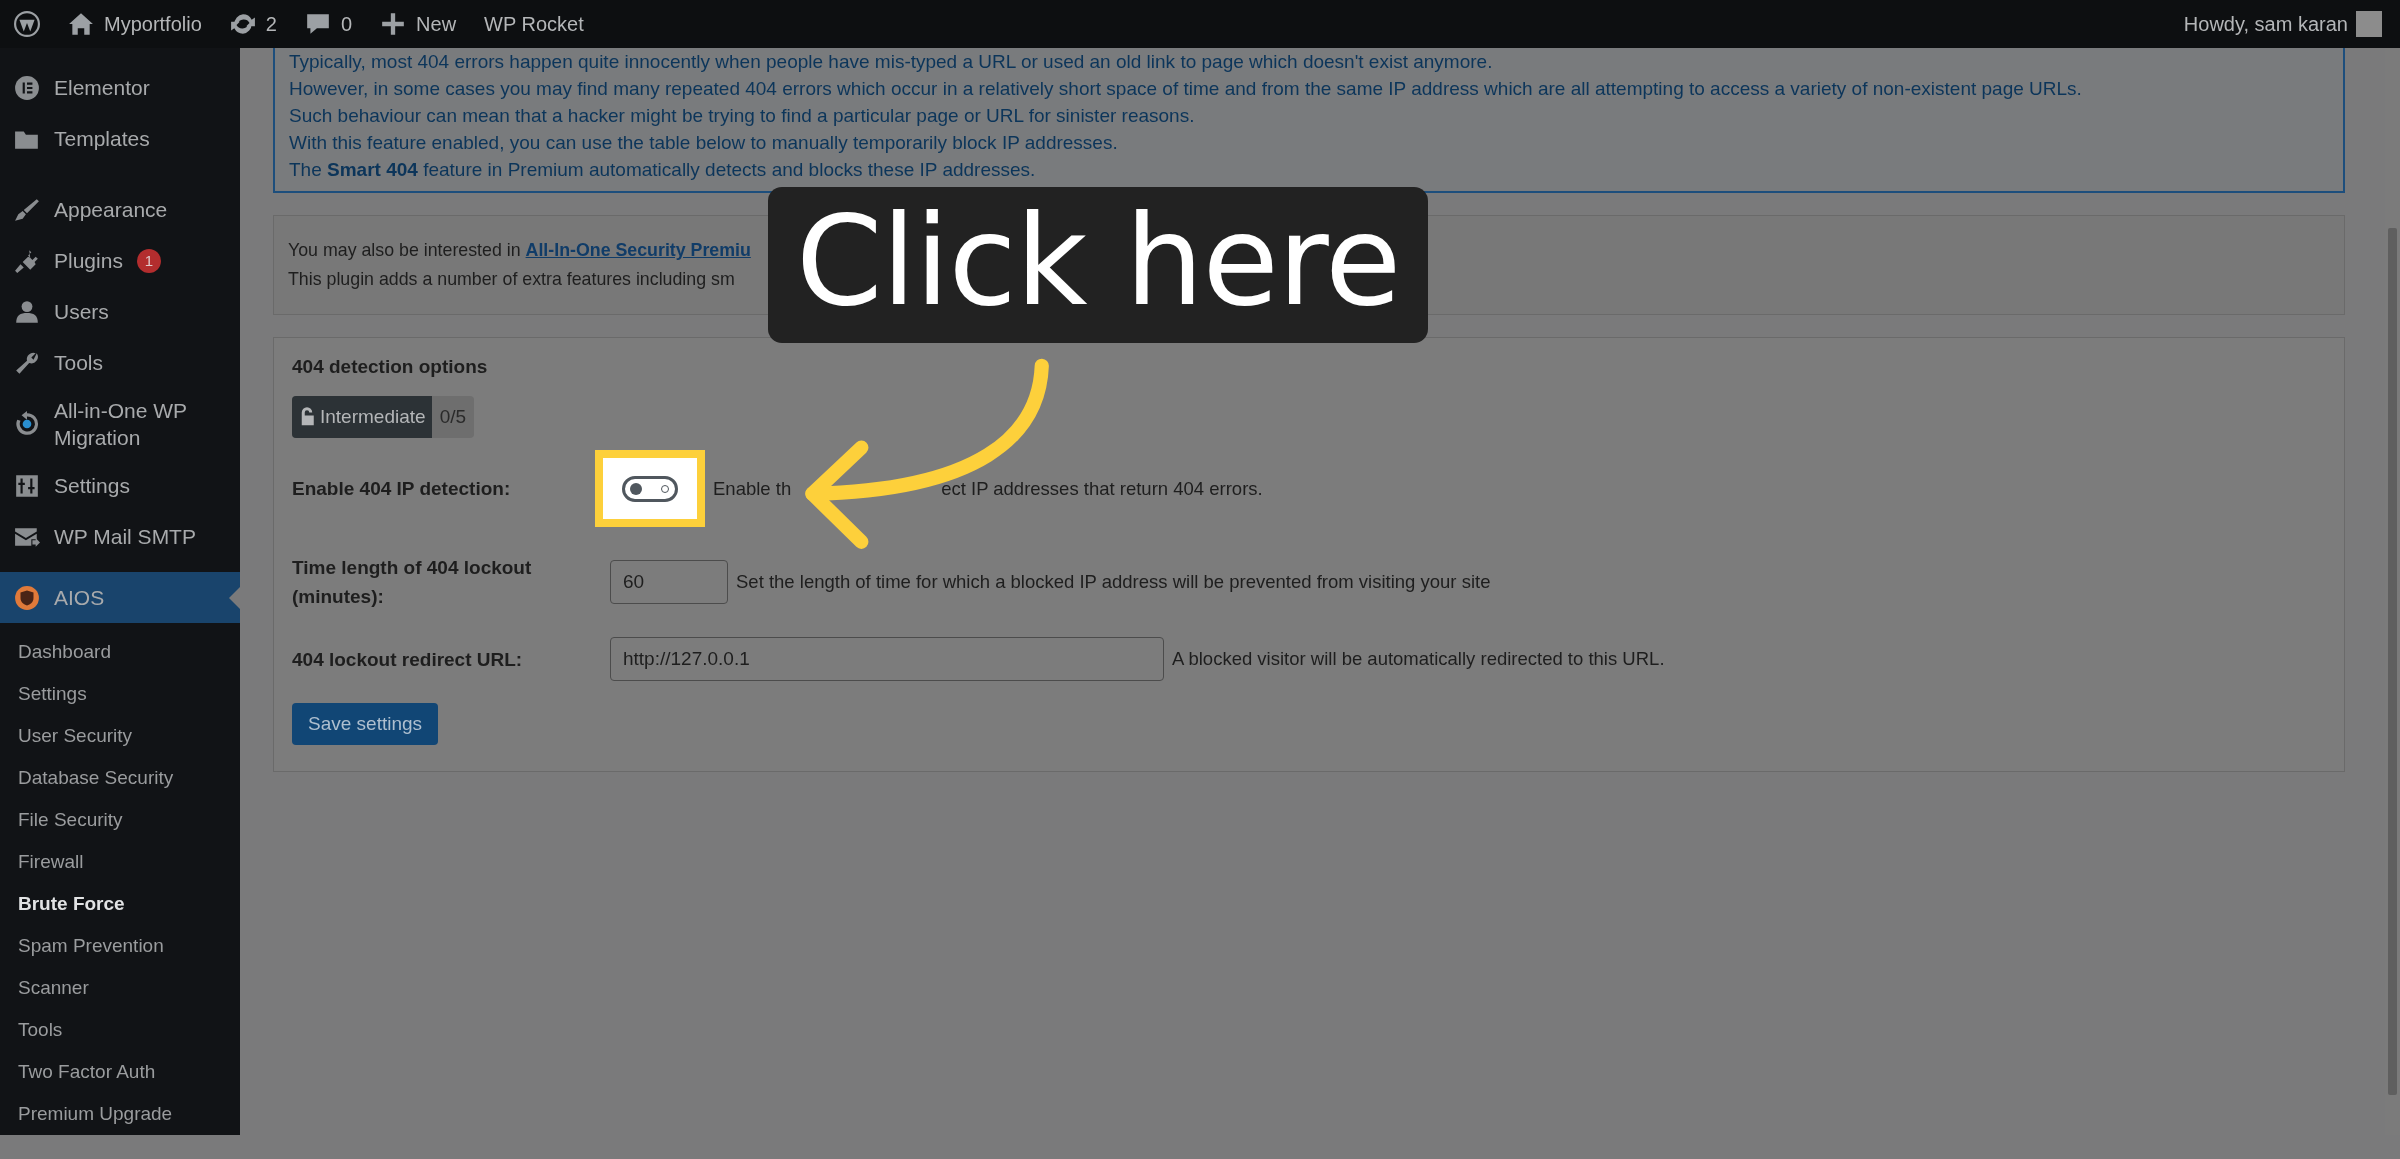  I want to click on speech-bubble-icon, so click(317, 24).